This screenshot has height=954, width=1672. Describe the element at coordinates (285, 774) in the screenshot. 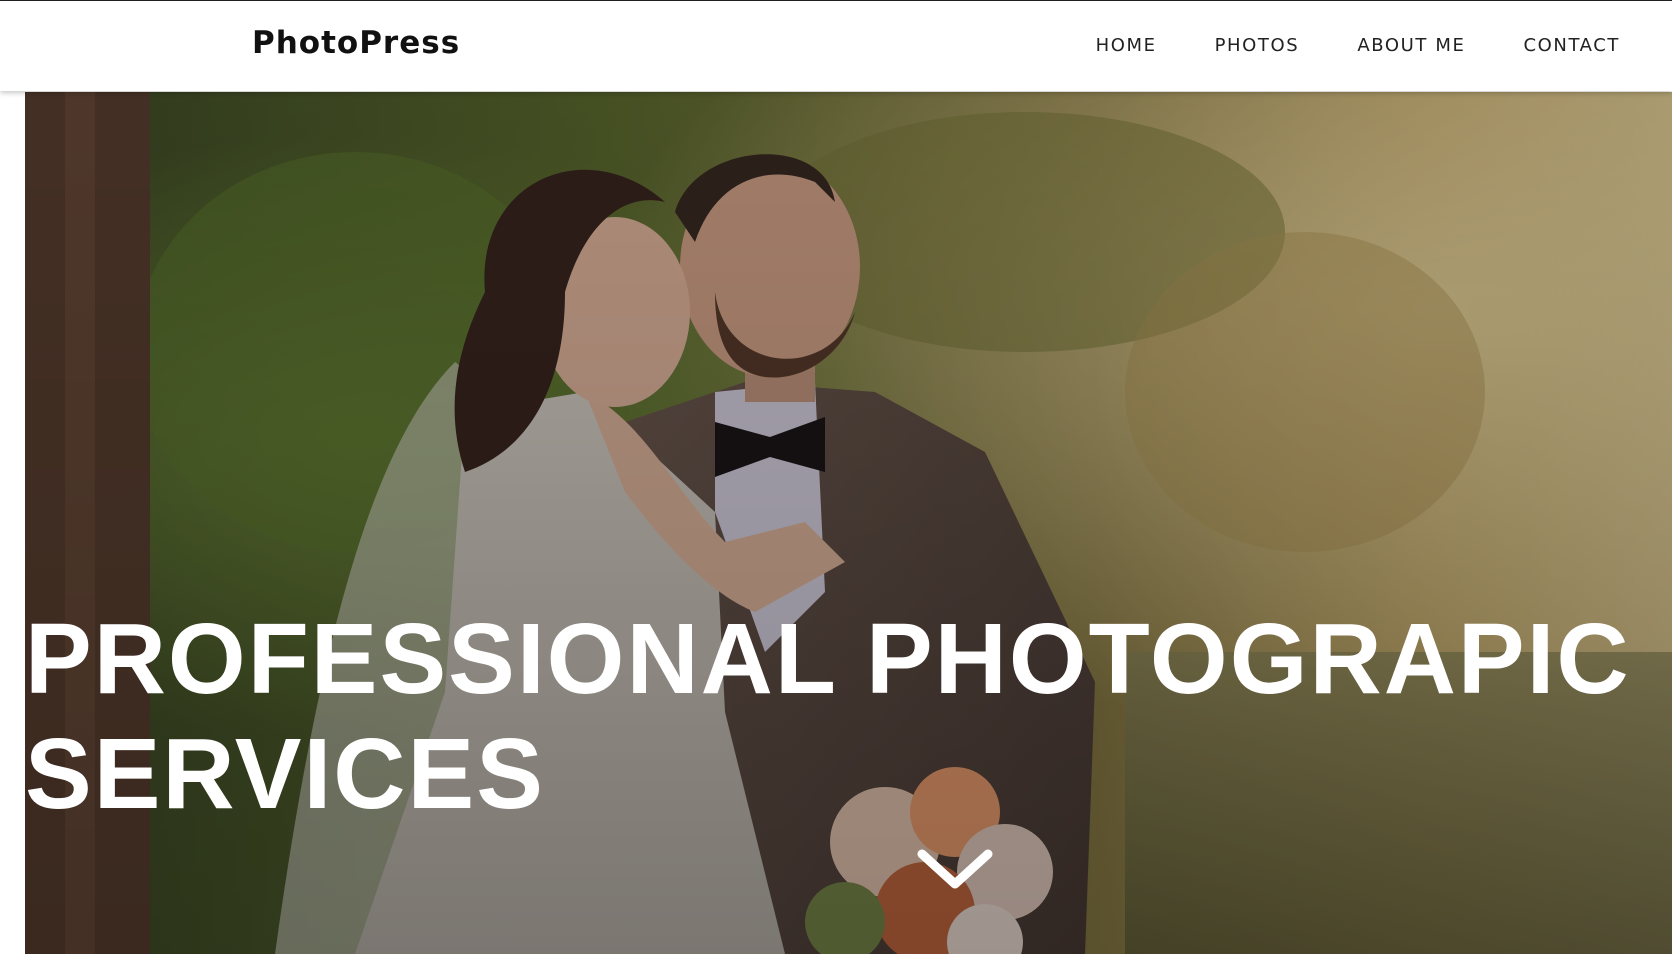

I see `hero-title-line2: SERVICES` at that location.